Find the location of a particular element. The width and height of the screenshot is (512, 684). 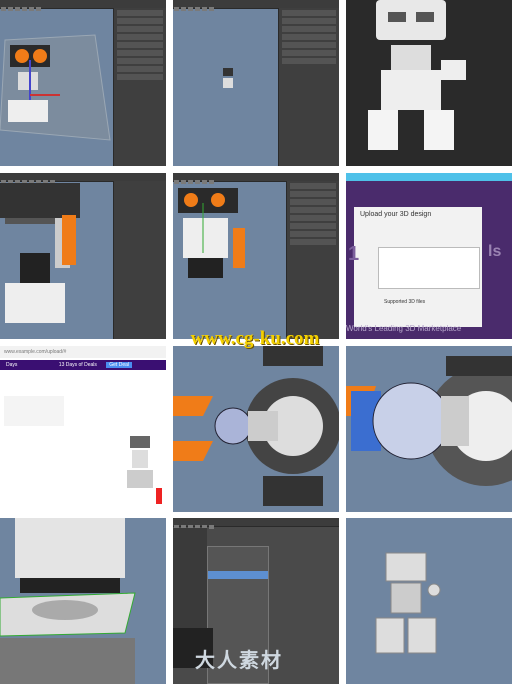

supported-files: Supported 3D files is located at coordinates (405, 302).